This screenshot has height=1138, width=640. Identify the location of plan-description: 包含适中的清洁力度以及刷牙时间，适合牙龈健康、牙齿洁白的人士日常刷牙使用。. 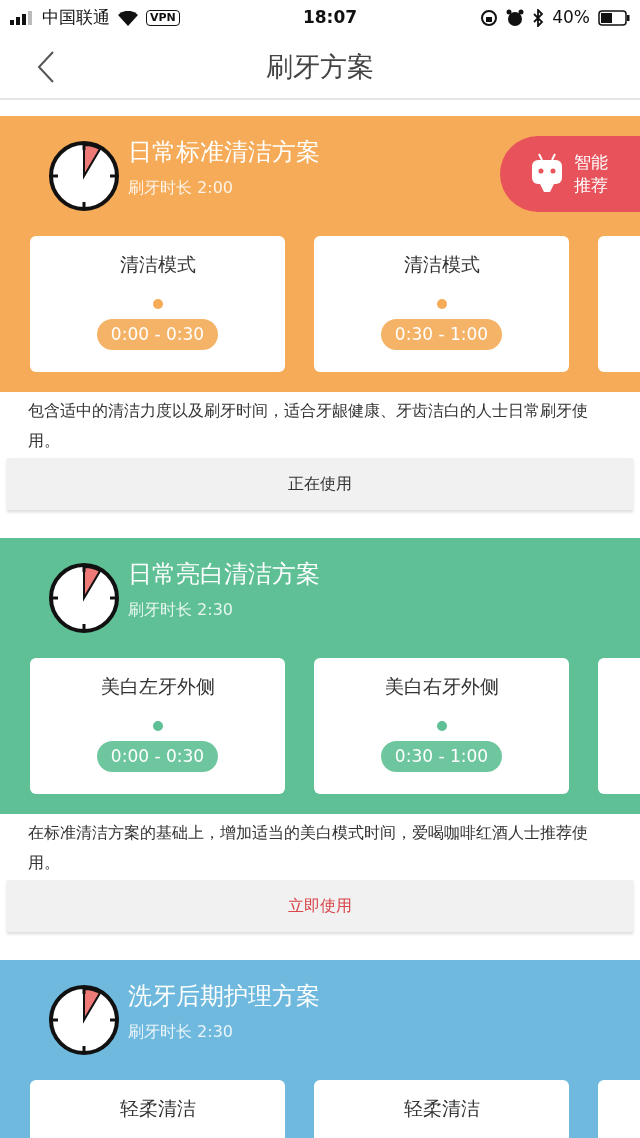
(308, 426).